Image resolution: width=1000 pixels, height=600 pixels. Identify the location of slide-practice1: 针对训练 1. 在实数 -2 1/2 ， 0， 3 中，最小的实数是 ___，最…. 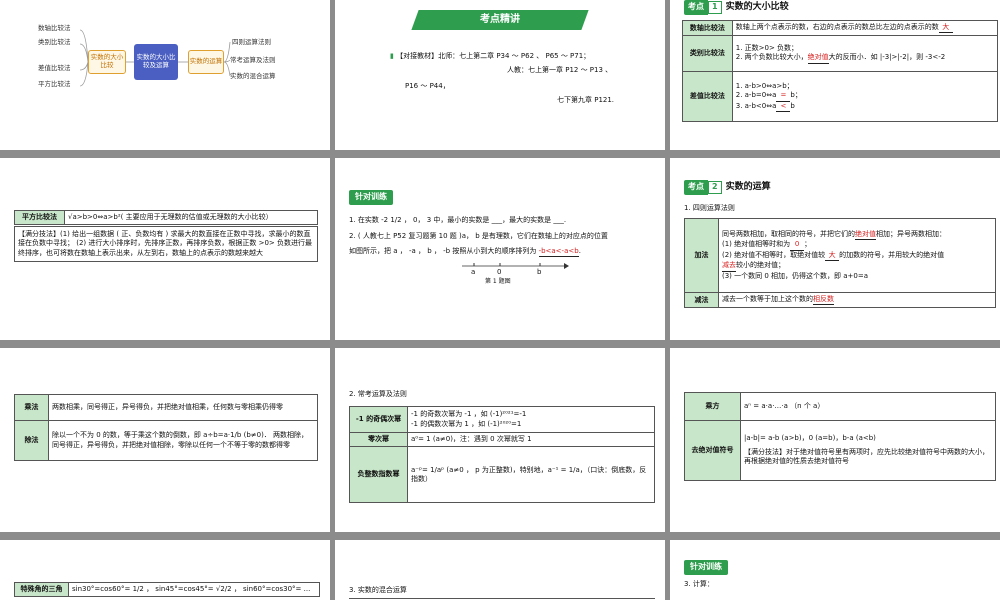
(500, 249).